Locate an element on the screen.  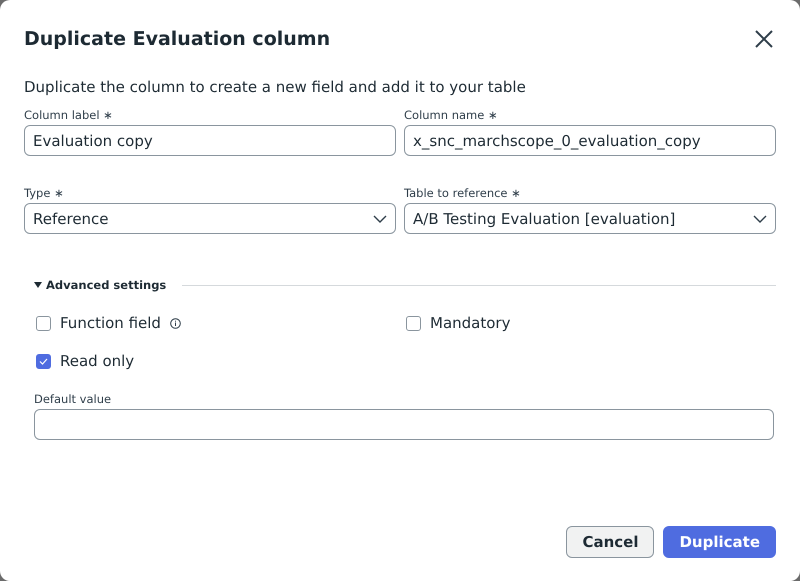
field-label: Column label ∗ is located at coordinates (69, 115).